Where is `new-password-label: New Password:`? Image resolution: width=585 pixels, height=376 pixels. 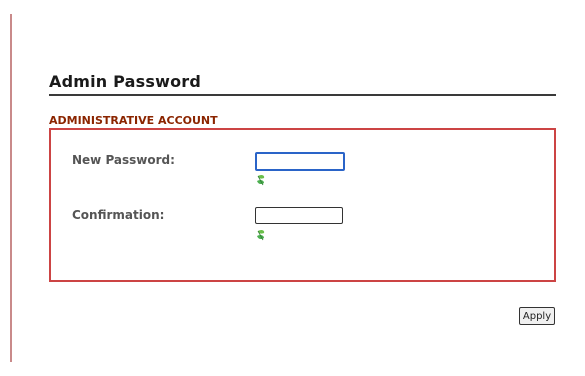
new-password-label: New Password: is located at coordinates (123, 160).